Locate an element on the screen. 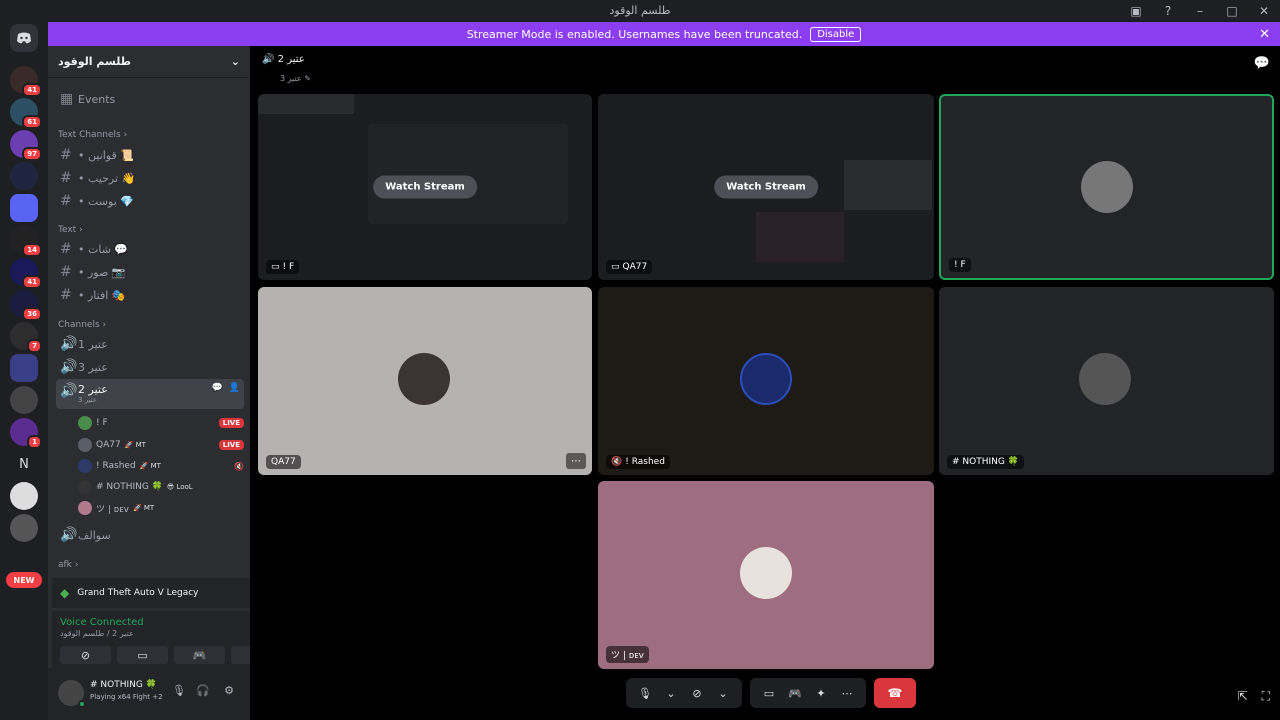 Image resolution: width=1280 pixels, height=720 pixels. guild-header: طلسم الوقود ⌄ is located at coordinates (149, 62).